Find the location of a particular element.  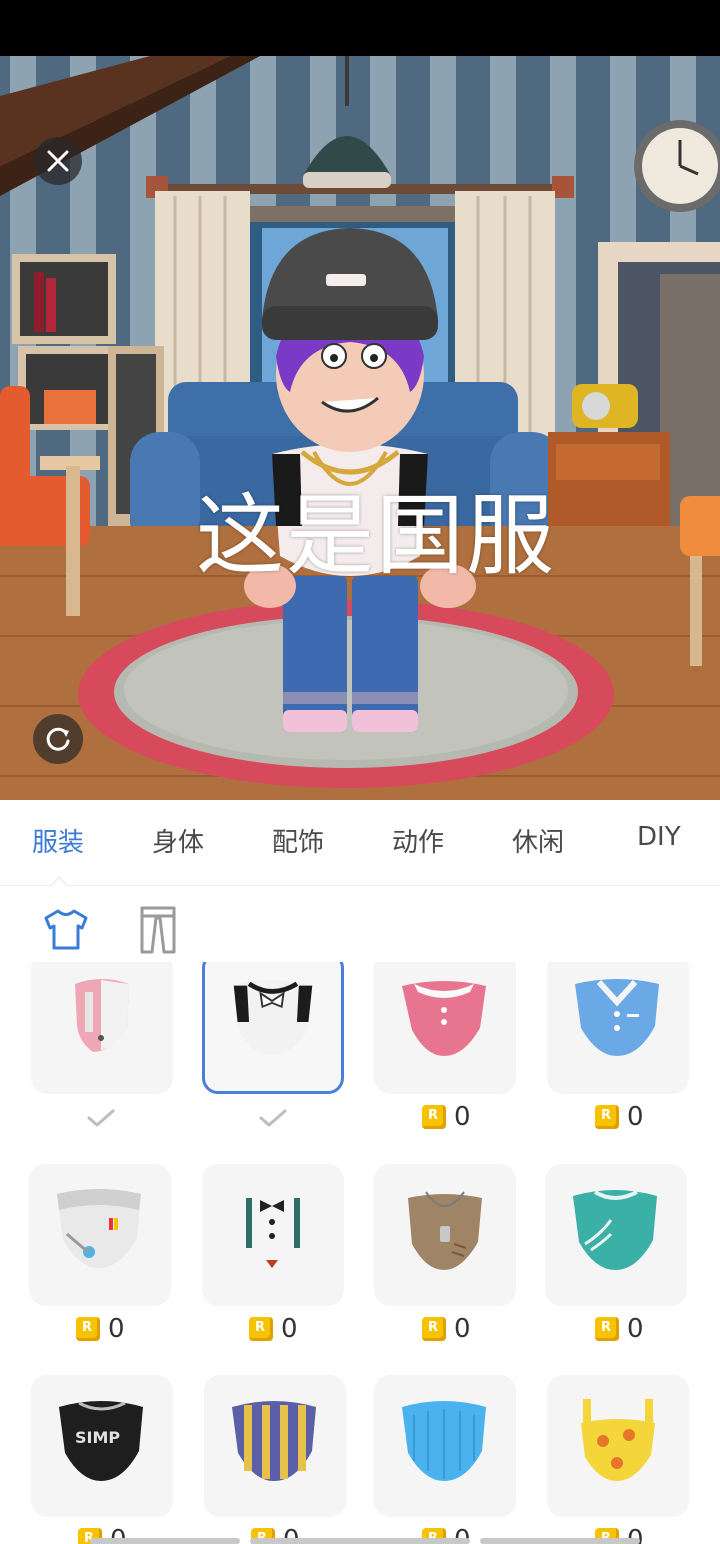

pants-icon is located at coordinates (158, 930).